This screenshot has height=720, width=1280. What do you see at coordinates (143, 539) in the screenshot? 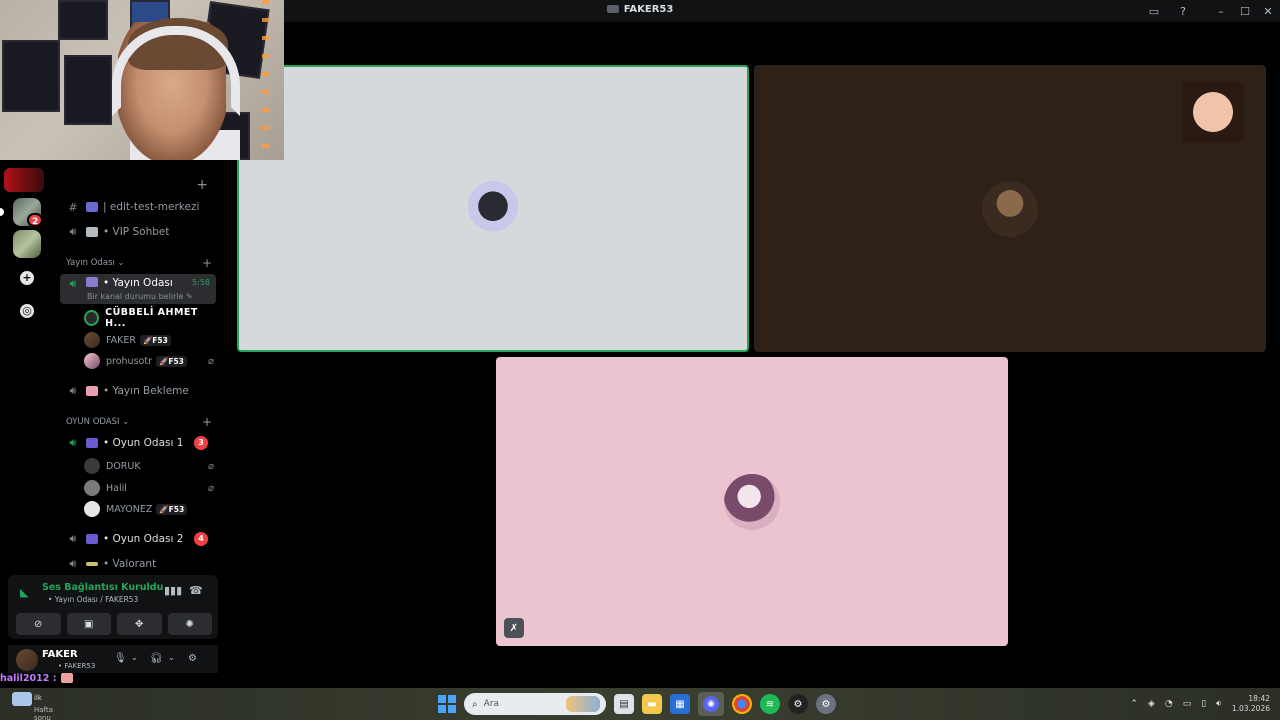
I see `channel-label: • Oyun Odası 2` at bounding box center [143, 539].